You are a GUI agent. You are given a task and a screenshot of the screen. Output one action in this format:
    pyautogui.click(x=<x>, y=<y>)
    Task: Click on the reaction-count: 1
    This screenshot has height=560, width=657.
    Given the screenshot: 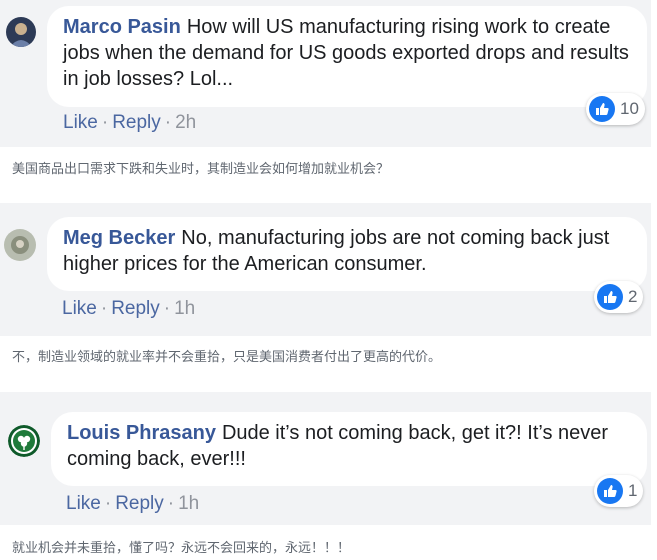 What is the action you would take?
    pyautogui.click(x=633, y=490)
    